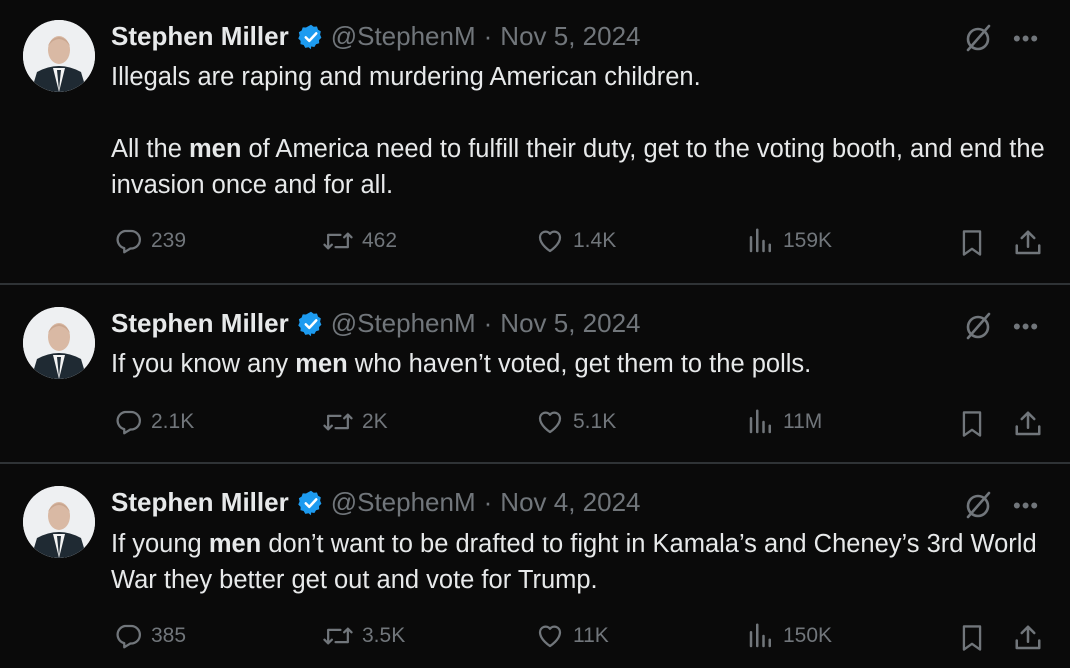  Describe the element at coordinates (591, 635) in the screenshot. I see `like-count: 11K` at that location.